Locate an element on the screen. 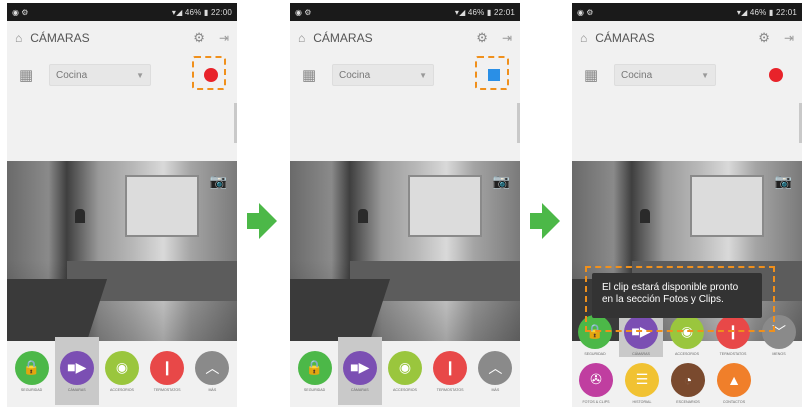  wifi-icon: ◉ is located at coordinates (404, 367).